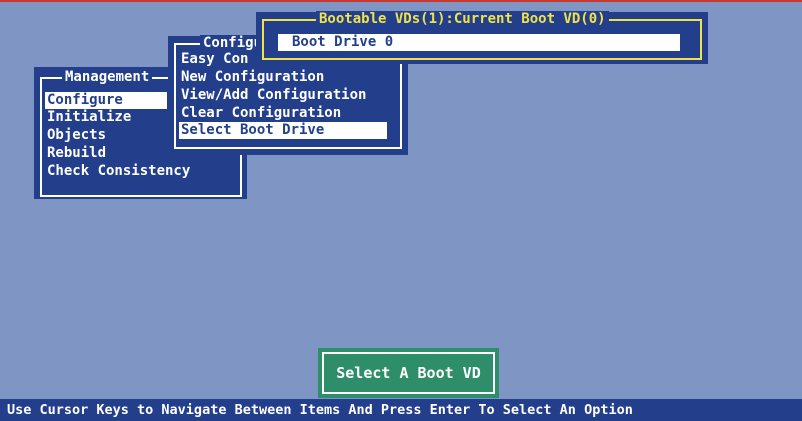  I want to click on menu-item-rebuild: Rebuild, so click(75, 153).